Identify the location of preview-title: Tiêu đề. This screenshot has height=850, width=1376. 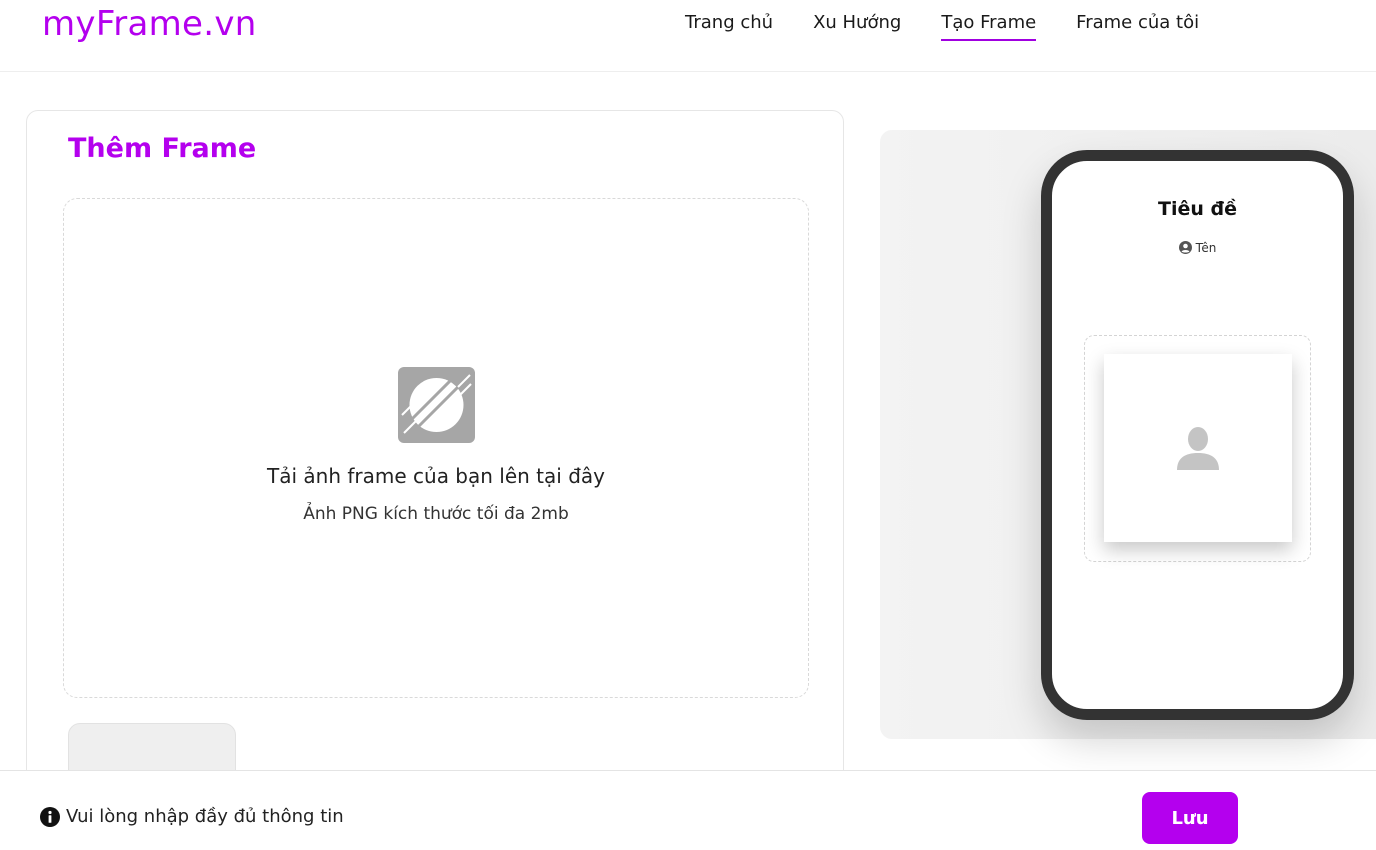
(1197, 209).